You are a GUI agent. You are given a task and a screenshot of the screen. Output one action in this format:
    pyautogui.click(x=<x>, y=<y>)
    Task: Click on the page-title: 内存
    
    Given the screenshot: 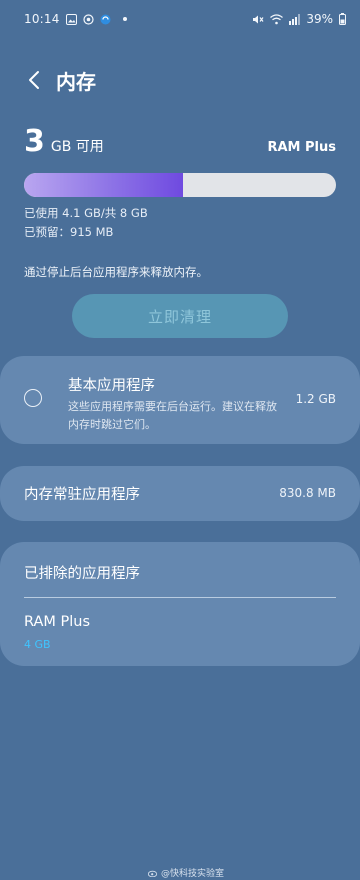 What is the action you would take?
    pyautogui.click(x=76, y=82)
    